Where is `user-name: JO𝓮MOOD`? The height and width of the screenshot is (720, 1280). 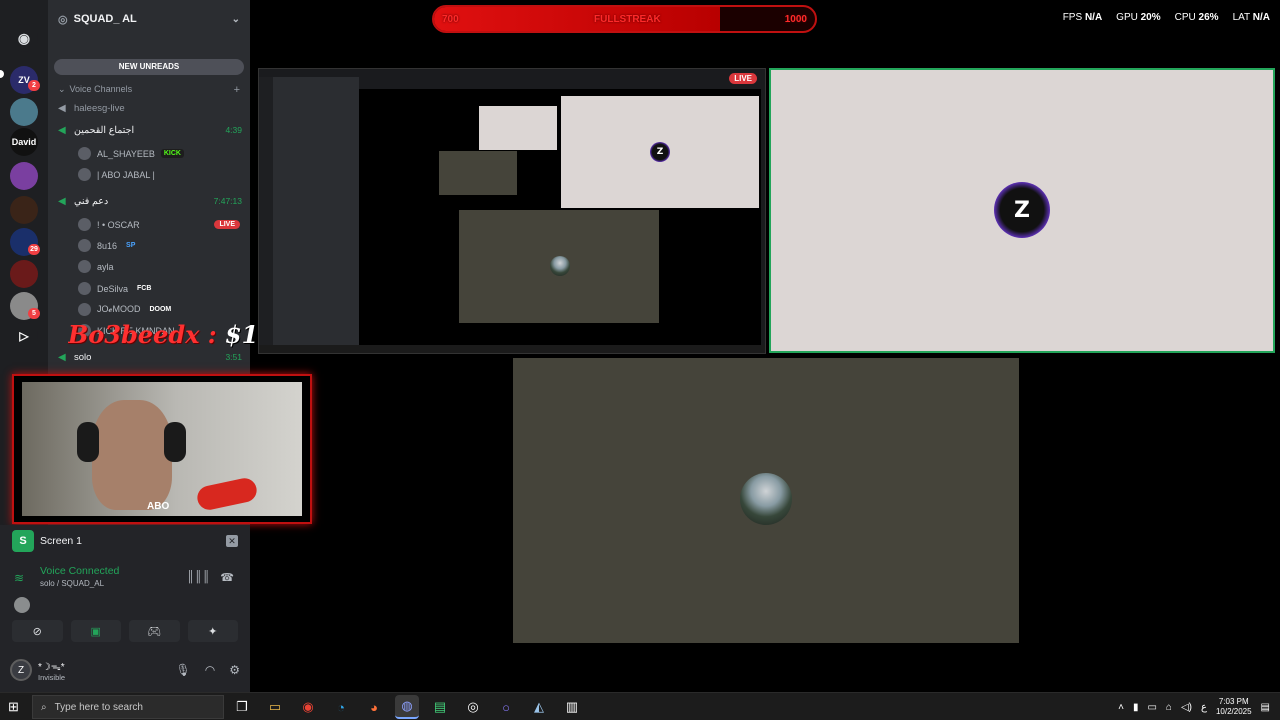 user-name: JO𝓮MOOD is located at coordinates (119, 309).